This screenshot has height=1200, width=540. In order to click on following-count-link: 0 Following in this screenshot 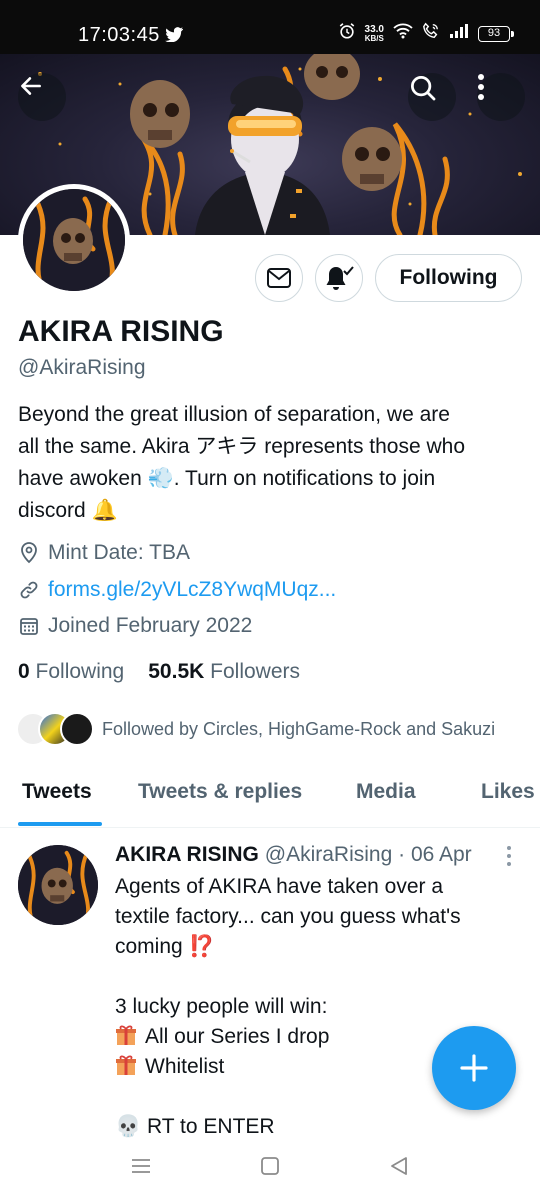, I will do `click(71, 672)`.